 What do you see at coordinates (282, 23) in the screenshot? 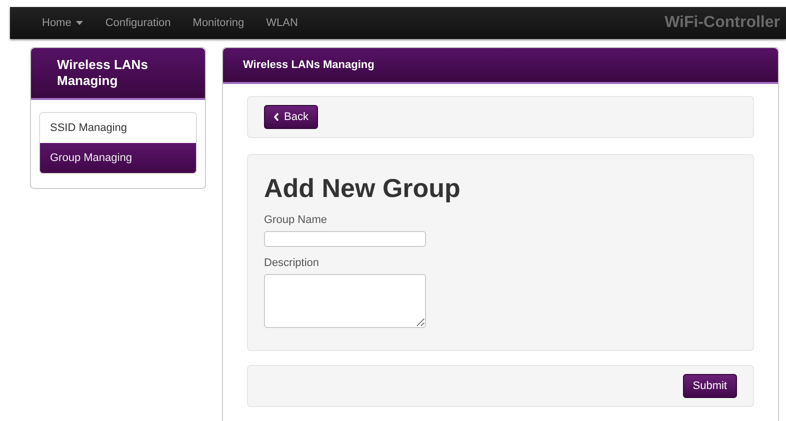
I see `nav-menu-item: WLAN` at bounding box center [282, 23].